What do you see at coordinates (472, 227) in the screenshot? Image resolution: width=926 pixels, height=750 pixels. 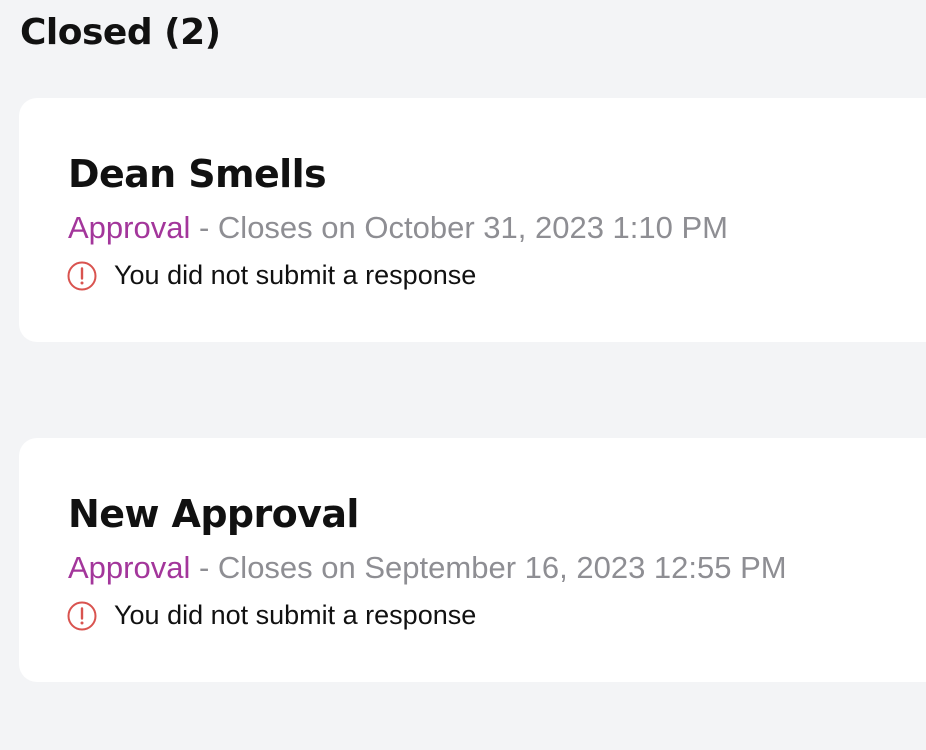 I see `close-date: Closes on October 31, 2023 1:10 PM` at bounding box center [472, 227].